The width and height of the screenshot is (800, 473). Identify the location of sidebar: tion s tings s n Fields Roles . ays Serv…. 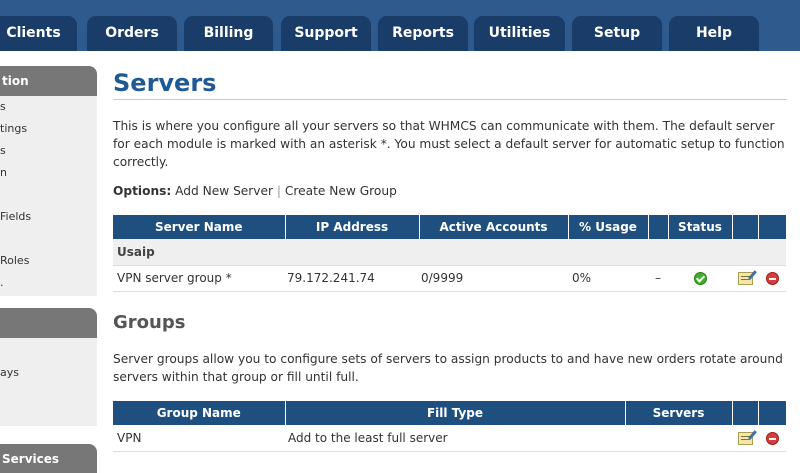
(48, 262).